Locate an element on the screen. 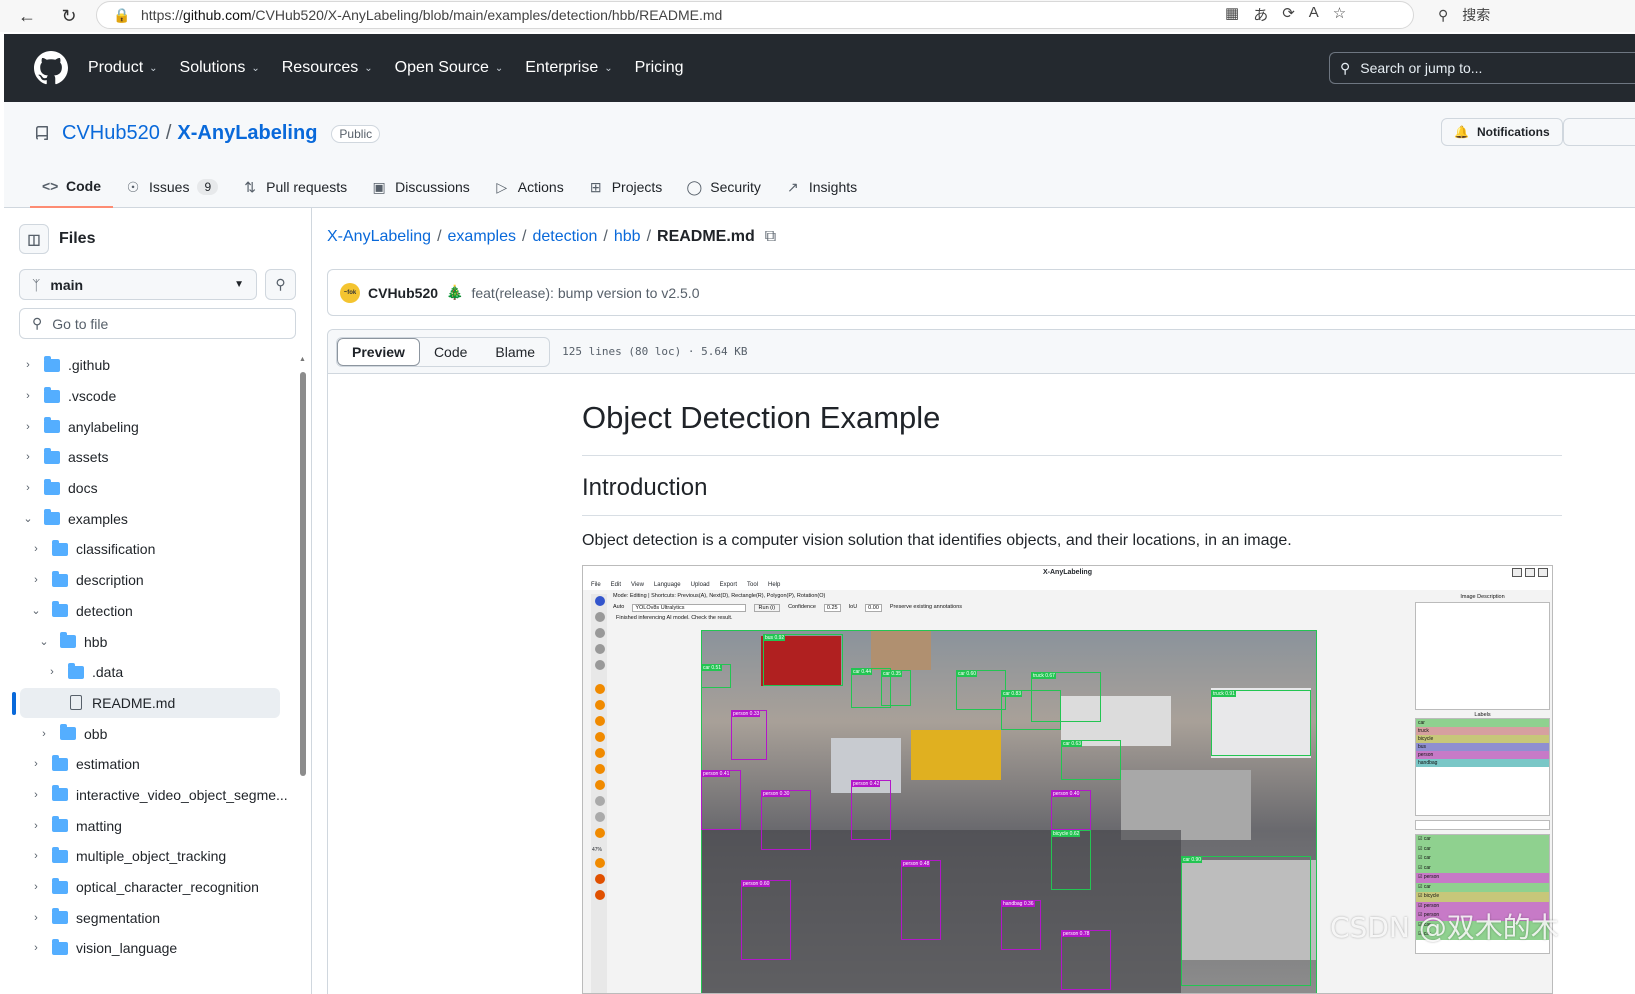 This screenshot has width=1635, height=994. notifications-button: 🔔 Notifications is located at coordinates (1502, 132).